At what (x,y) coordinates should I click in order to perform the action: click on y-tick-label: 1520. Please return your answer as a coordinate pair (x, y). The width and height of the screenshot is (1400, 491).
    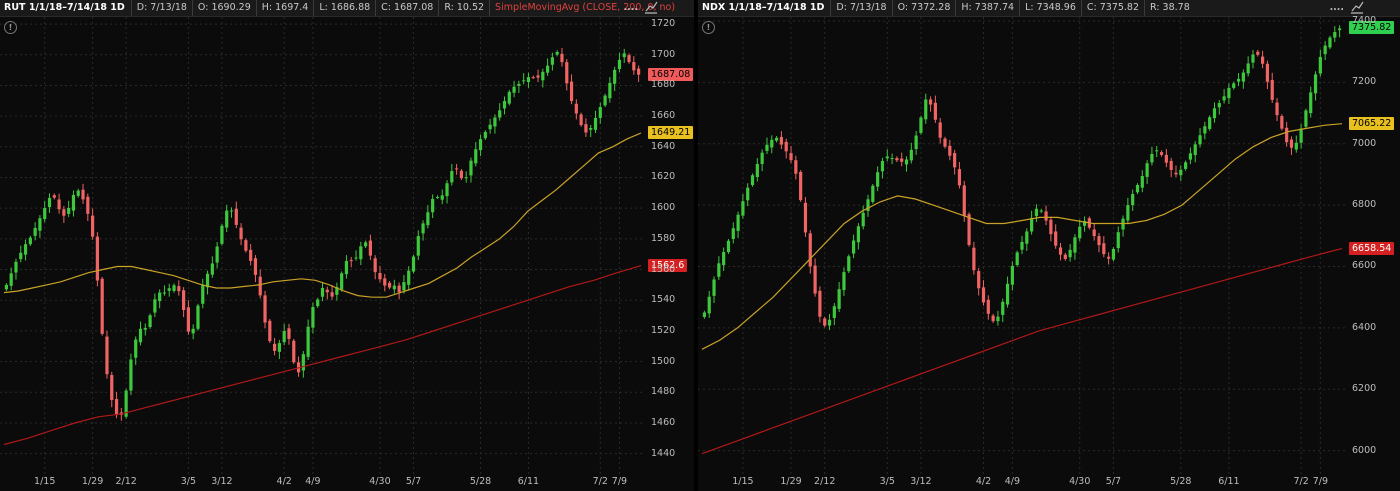
    Looking at the image, I should click on (663, 330).